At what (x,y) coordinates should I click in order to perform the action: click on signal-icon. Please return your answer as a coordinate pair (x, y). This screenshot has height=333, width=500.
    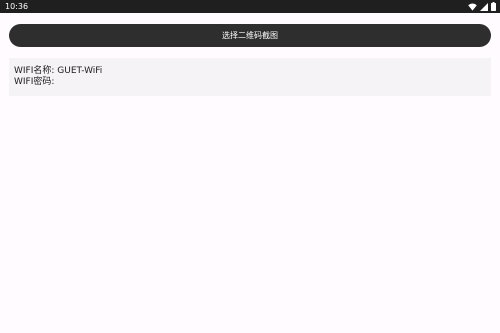
    Looking at the image, I should click on (484, 6).